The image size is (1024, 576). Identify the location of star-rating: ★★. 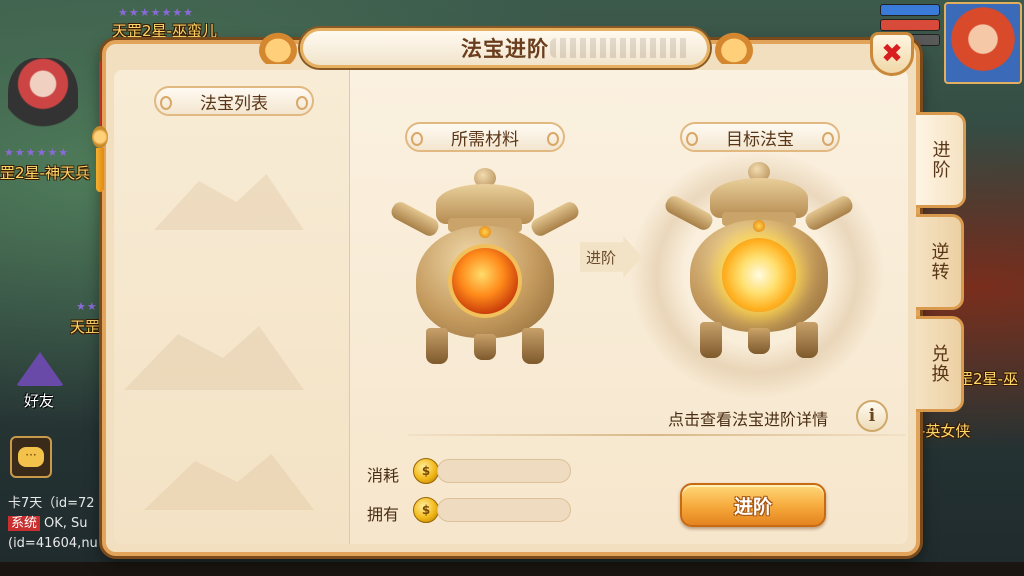
(87, 306).